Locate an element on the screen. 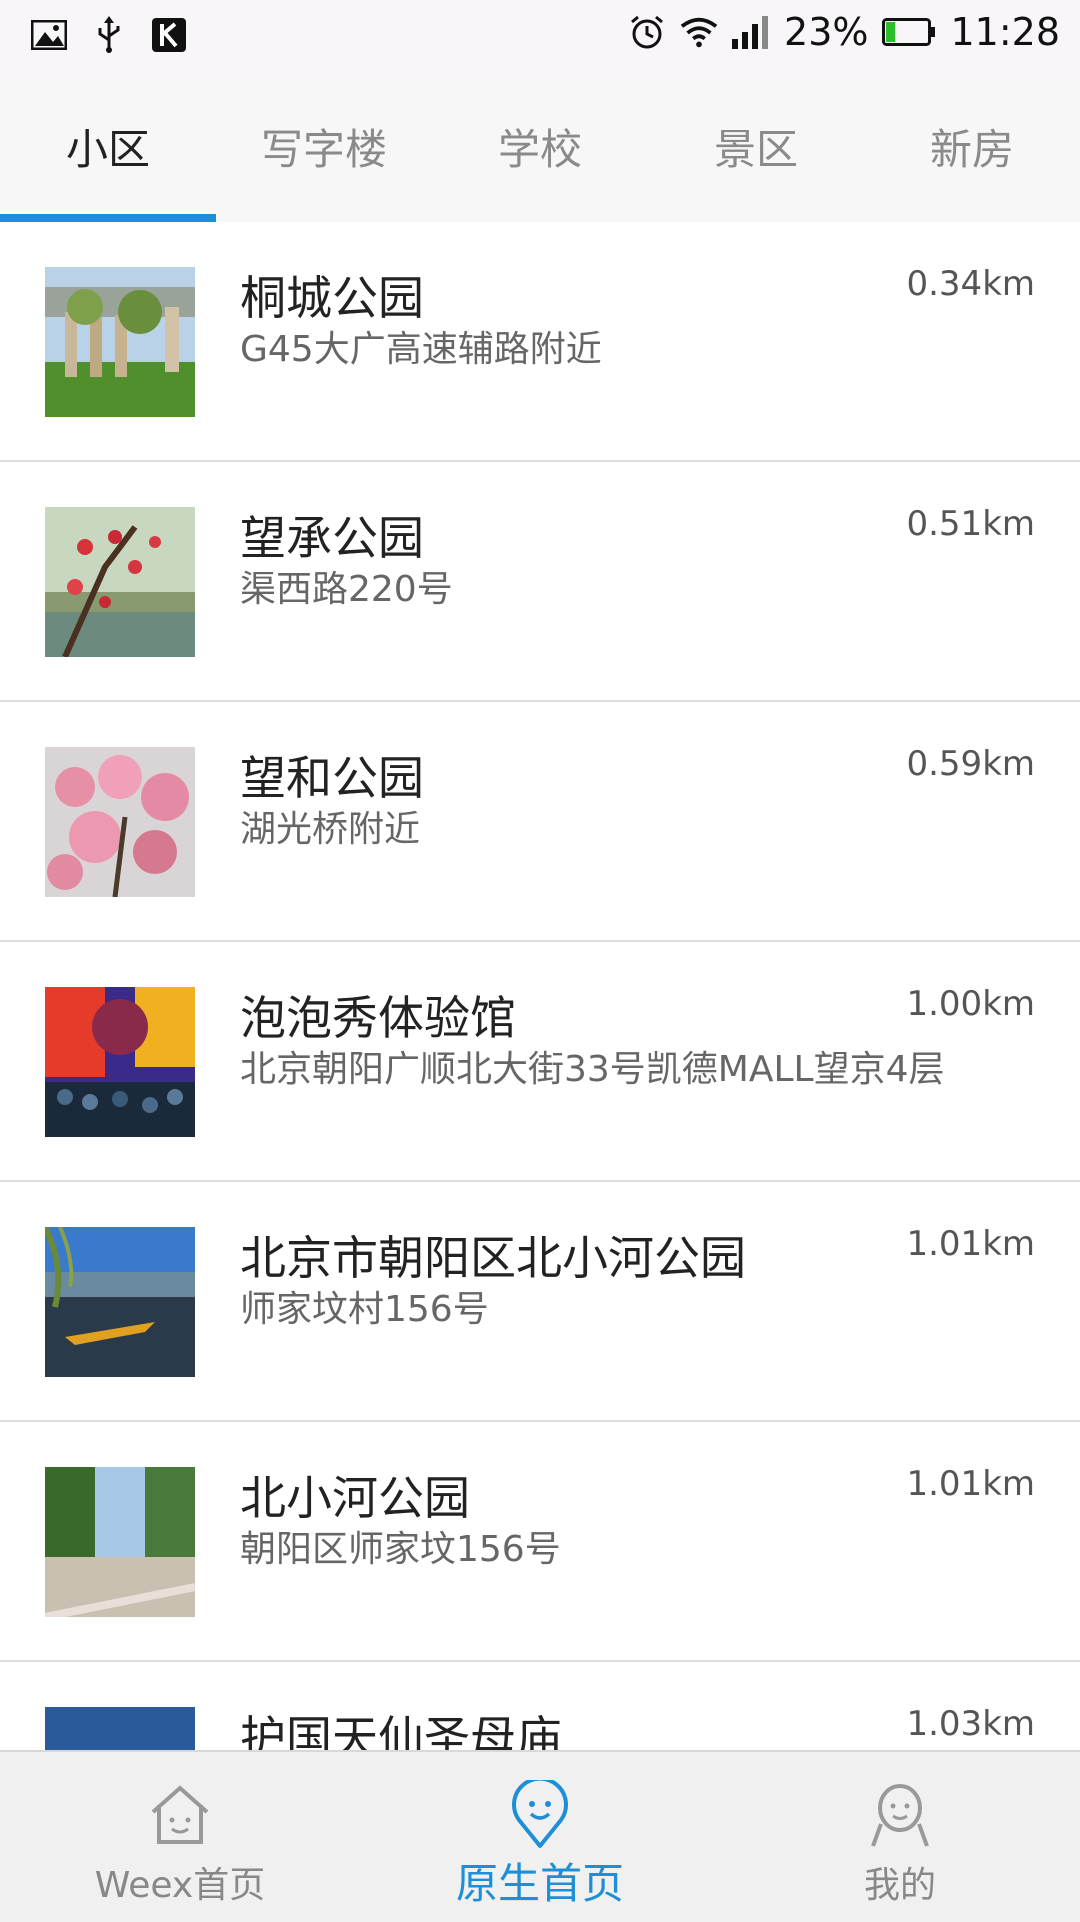  k-app-icon is located at coordinates (169, 35).